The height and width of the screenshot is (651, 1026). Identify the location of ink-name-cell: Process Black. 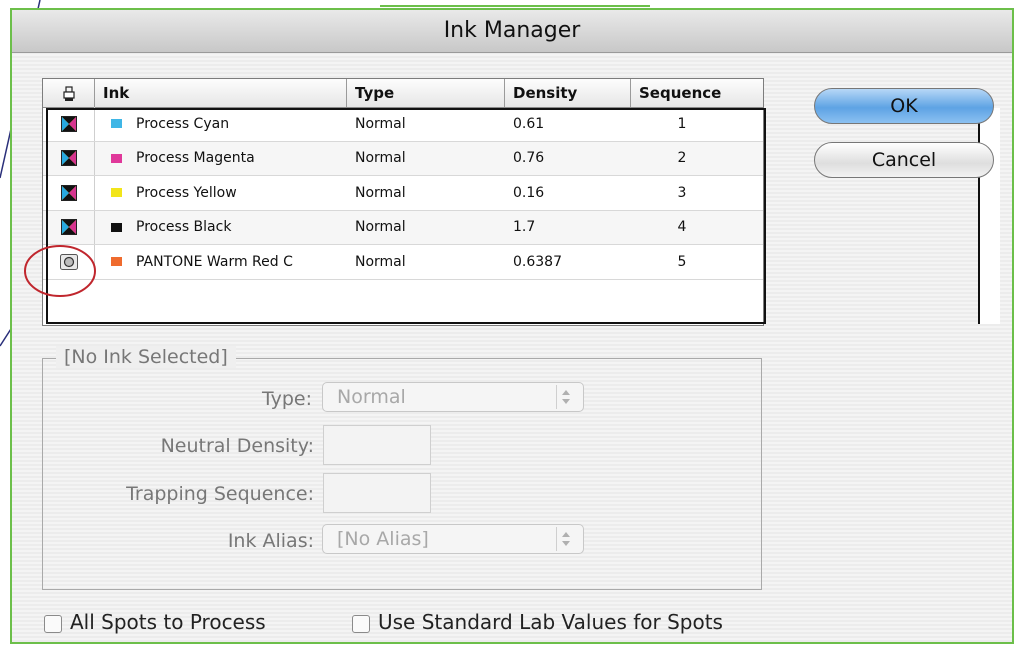
(221, 227).